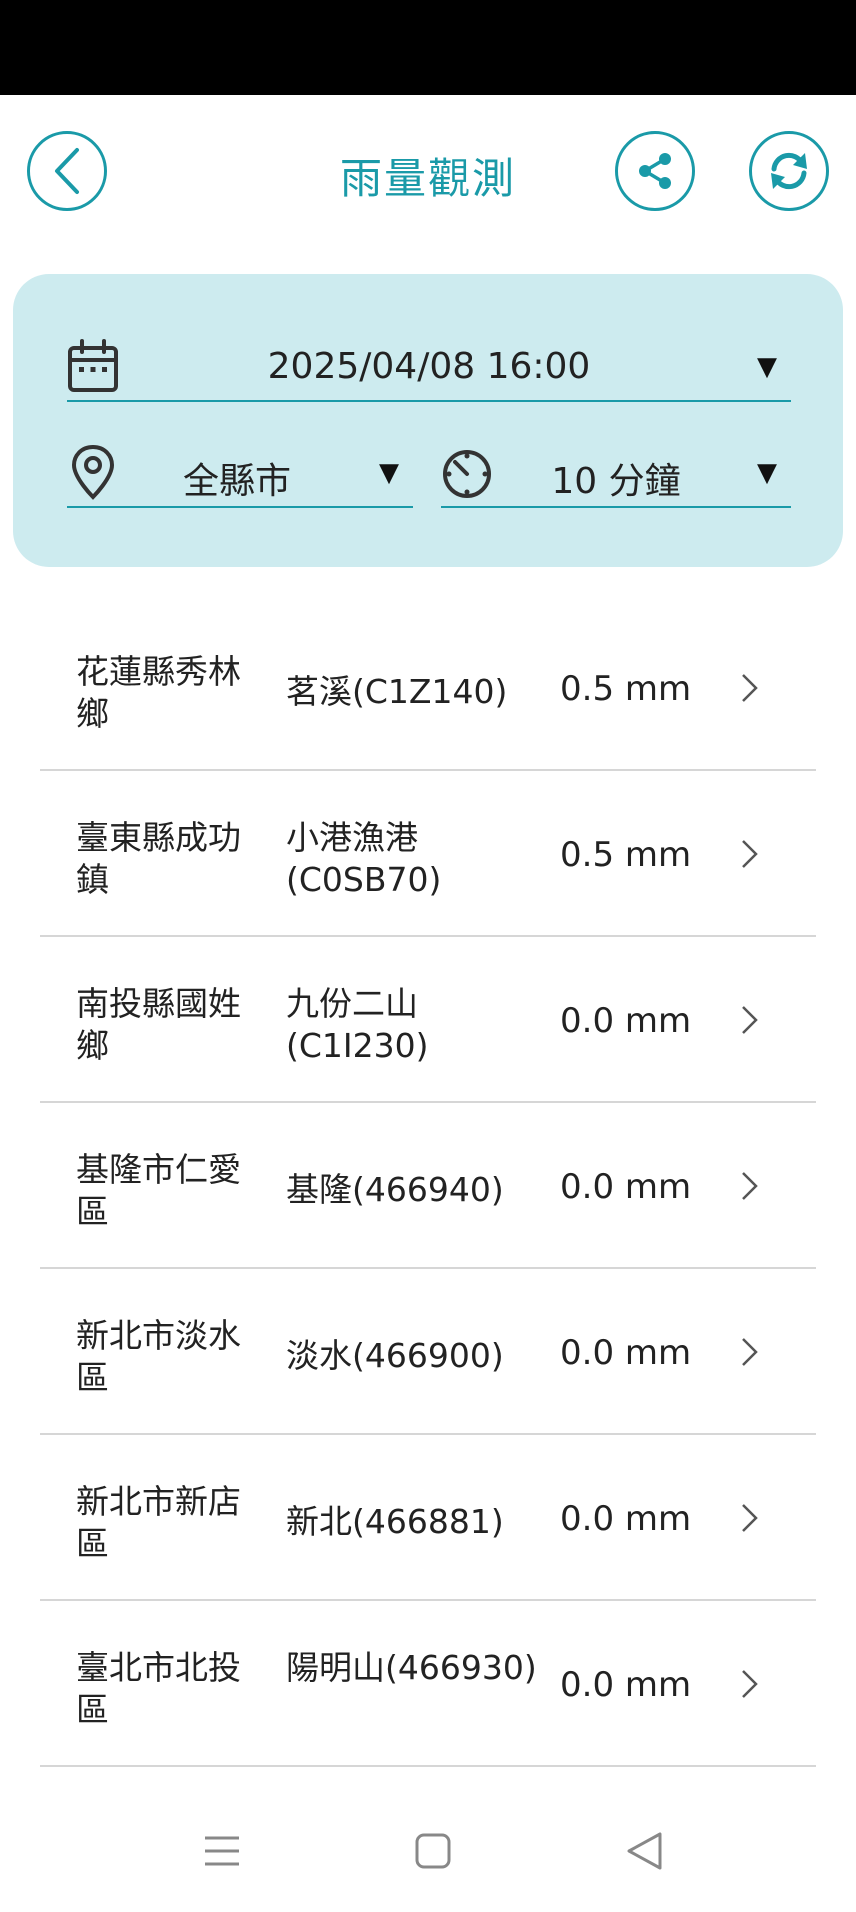 The width and height of the screenshot is (856, 1912). Describe the element at coordinates (93, 472) in the screenshot. I see `location-pin-icon` at that location.